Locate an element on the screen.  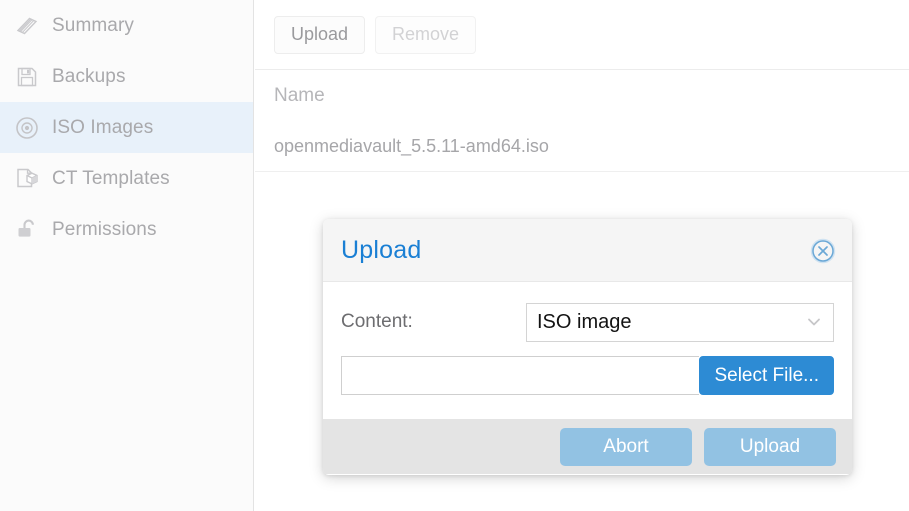
dialog-header: Upload is located at coordinates (587, 250).